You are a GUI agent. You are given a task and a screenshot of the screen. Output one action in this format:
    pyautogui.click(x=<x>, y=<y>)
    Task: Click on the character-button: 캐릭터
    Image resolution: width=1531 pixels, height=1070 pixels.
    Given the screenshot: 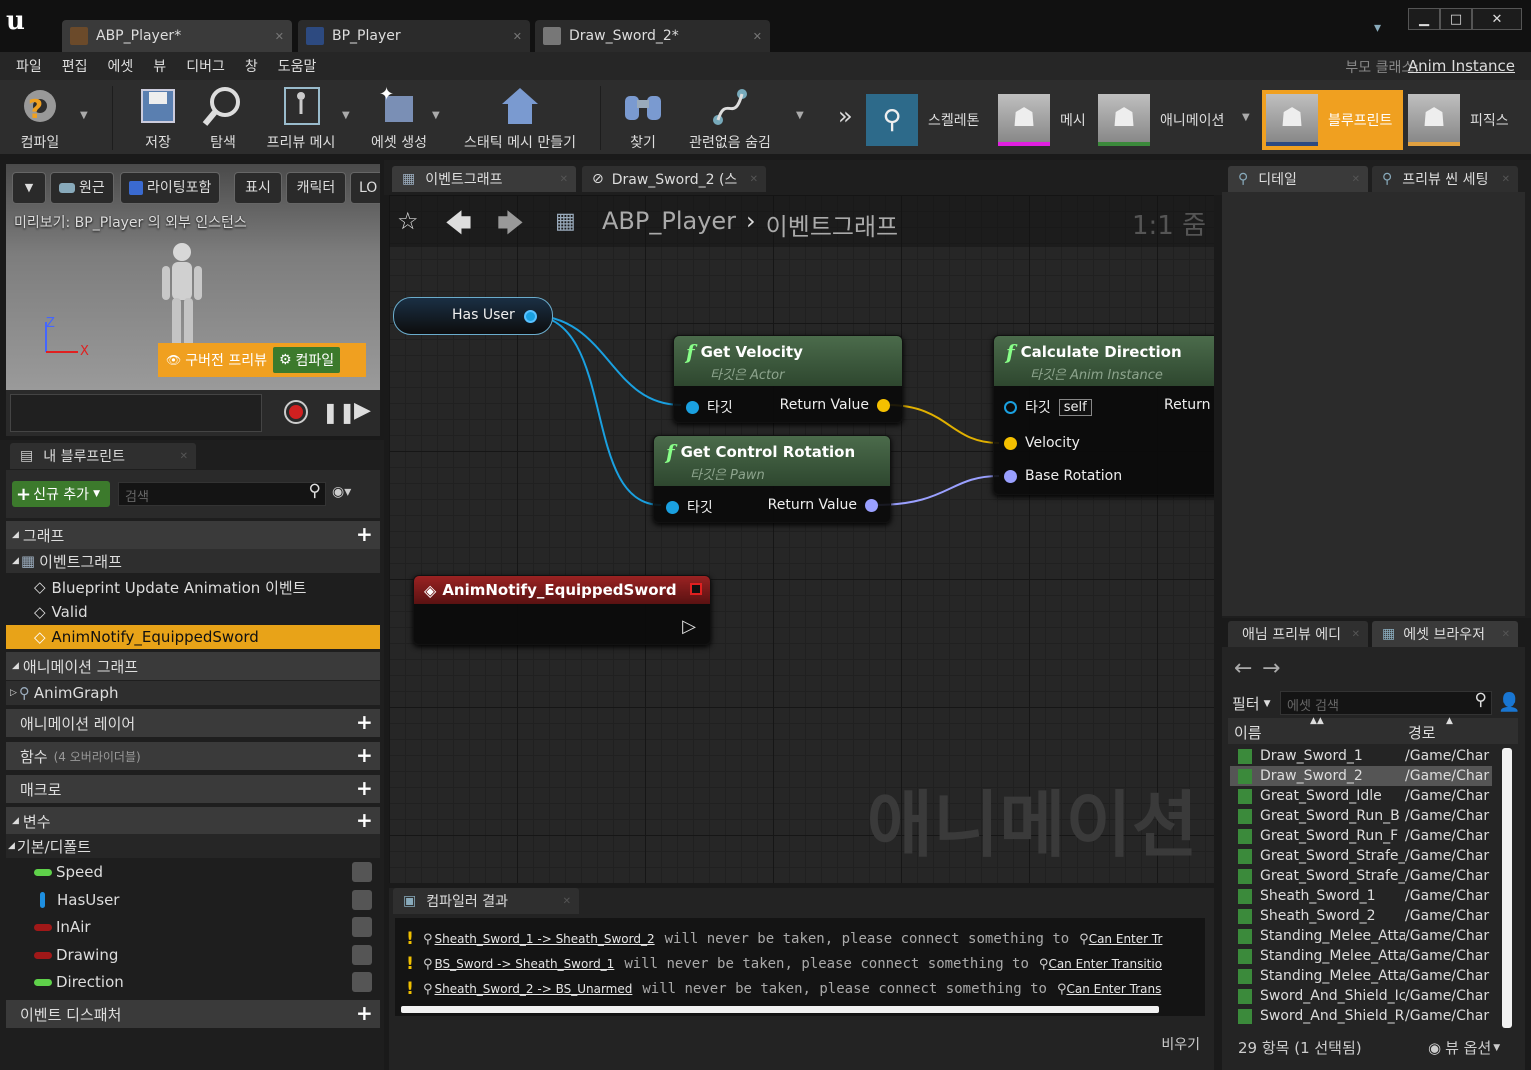 What is the action you would take?
    pyautogui.click(x=316, y=188)
    